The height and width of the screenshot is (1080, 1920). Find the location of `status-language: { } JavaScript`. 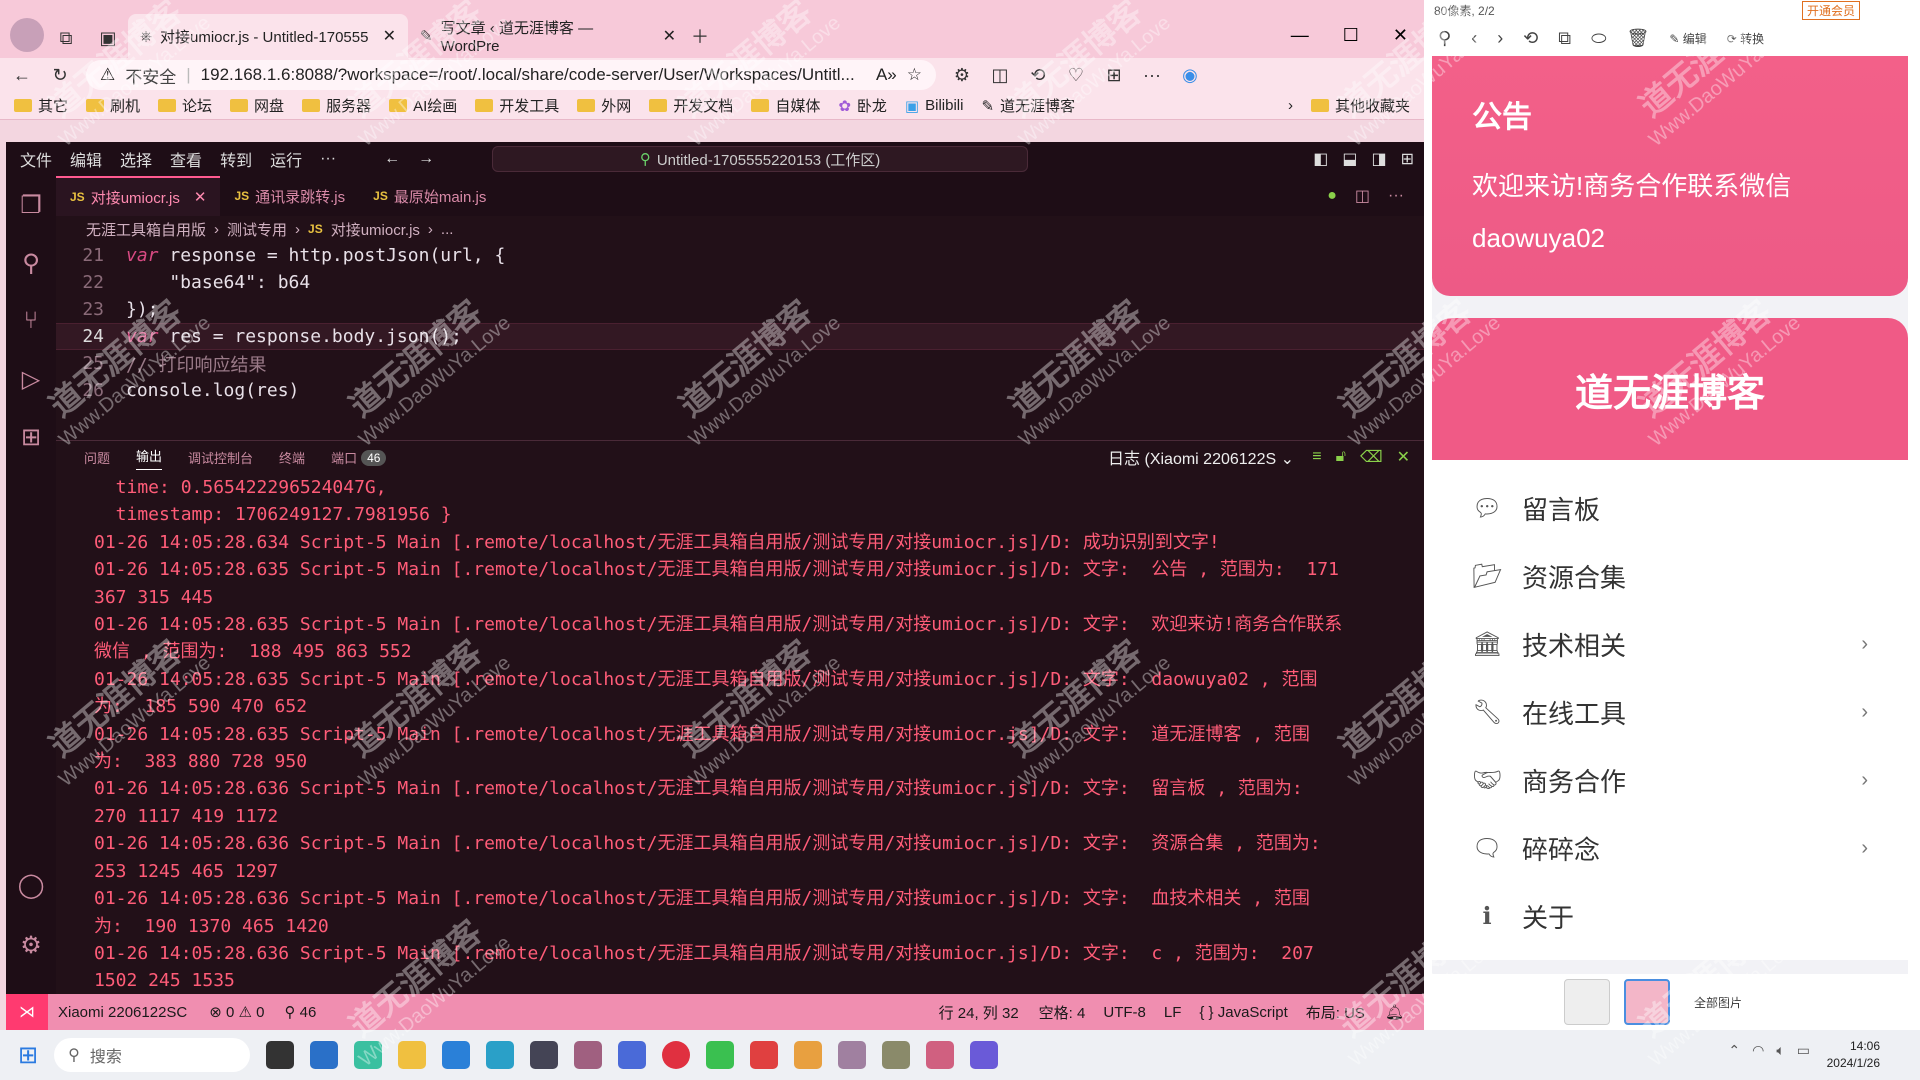

status-language: { } JavaScript is located at coordinates (1243, 1012).